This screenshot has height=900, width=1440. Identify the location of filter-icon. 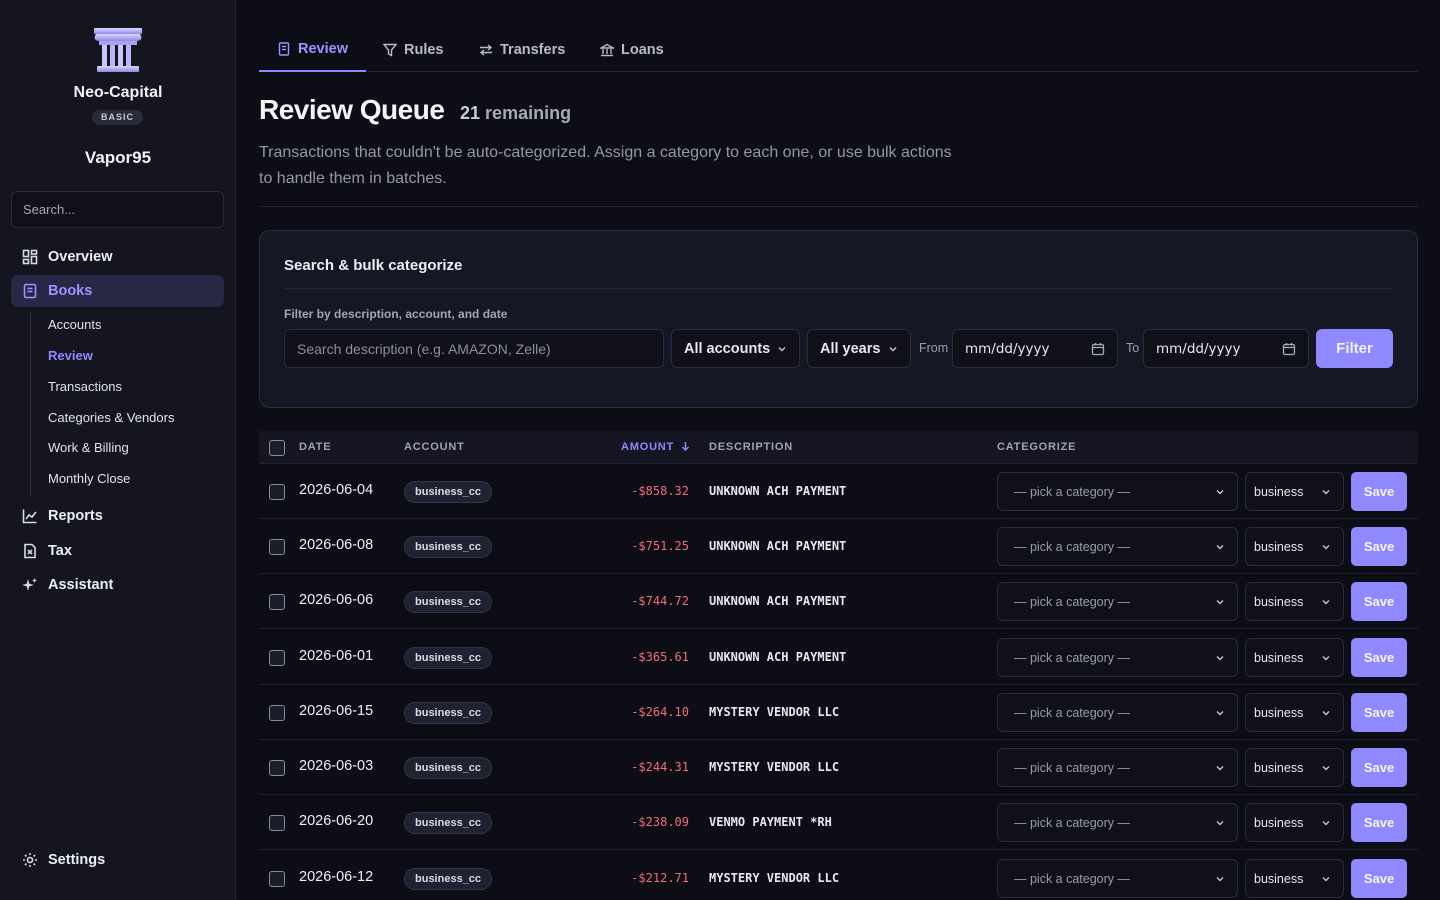
(390, 50).